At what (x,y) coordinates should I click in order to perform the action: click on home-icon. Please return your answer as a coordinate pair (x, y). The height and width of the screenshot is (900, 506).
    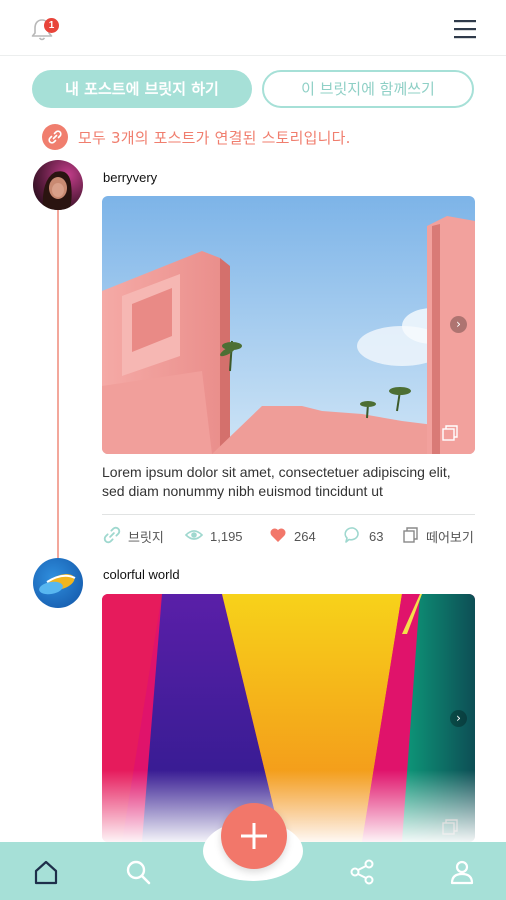
    Looking at the image, I should click on (46, 872).